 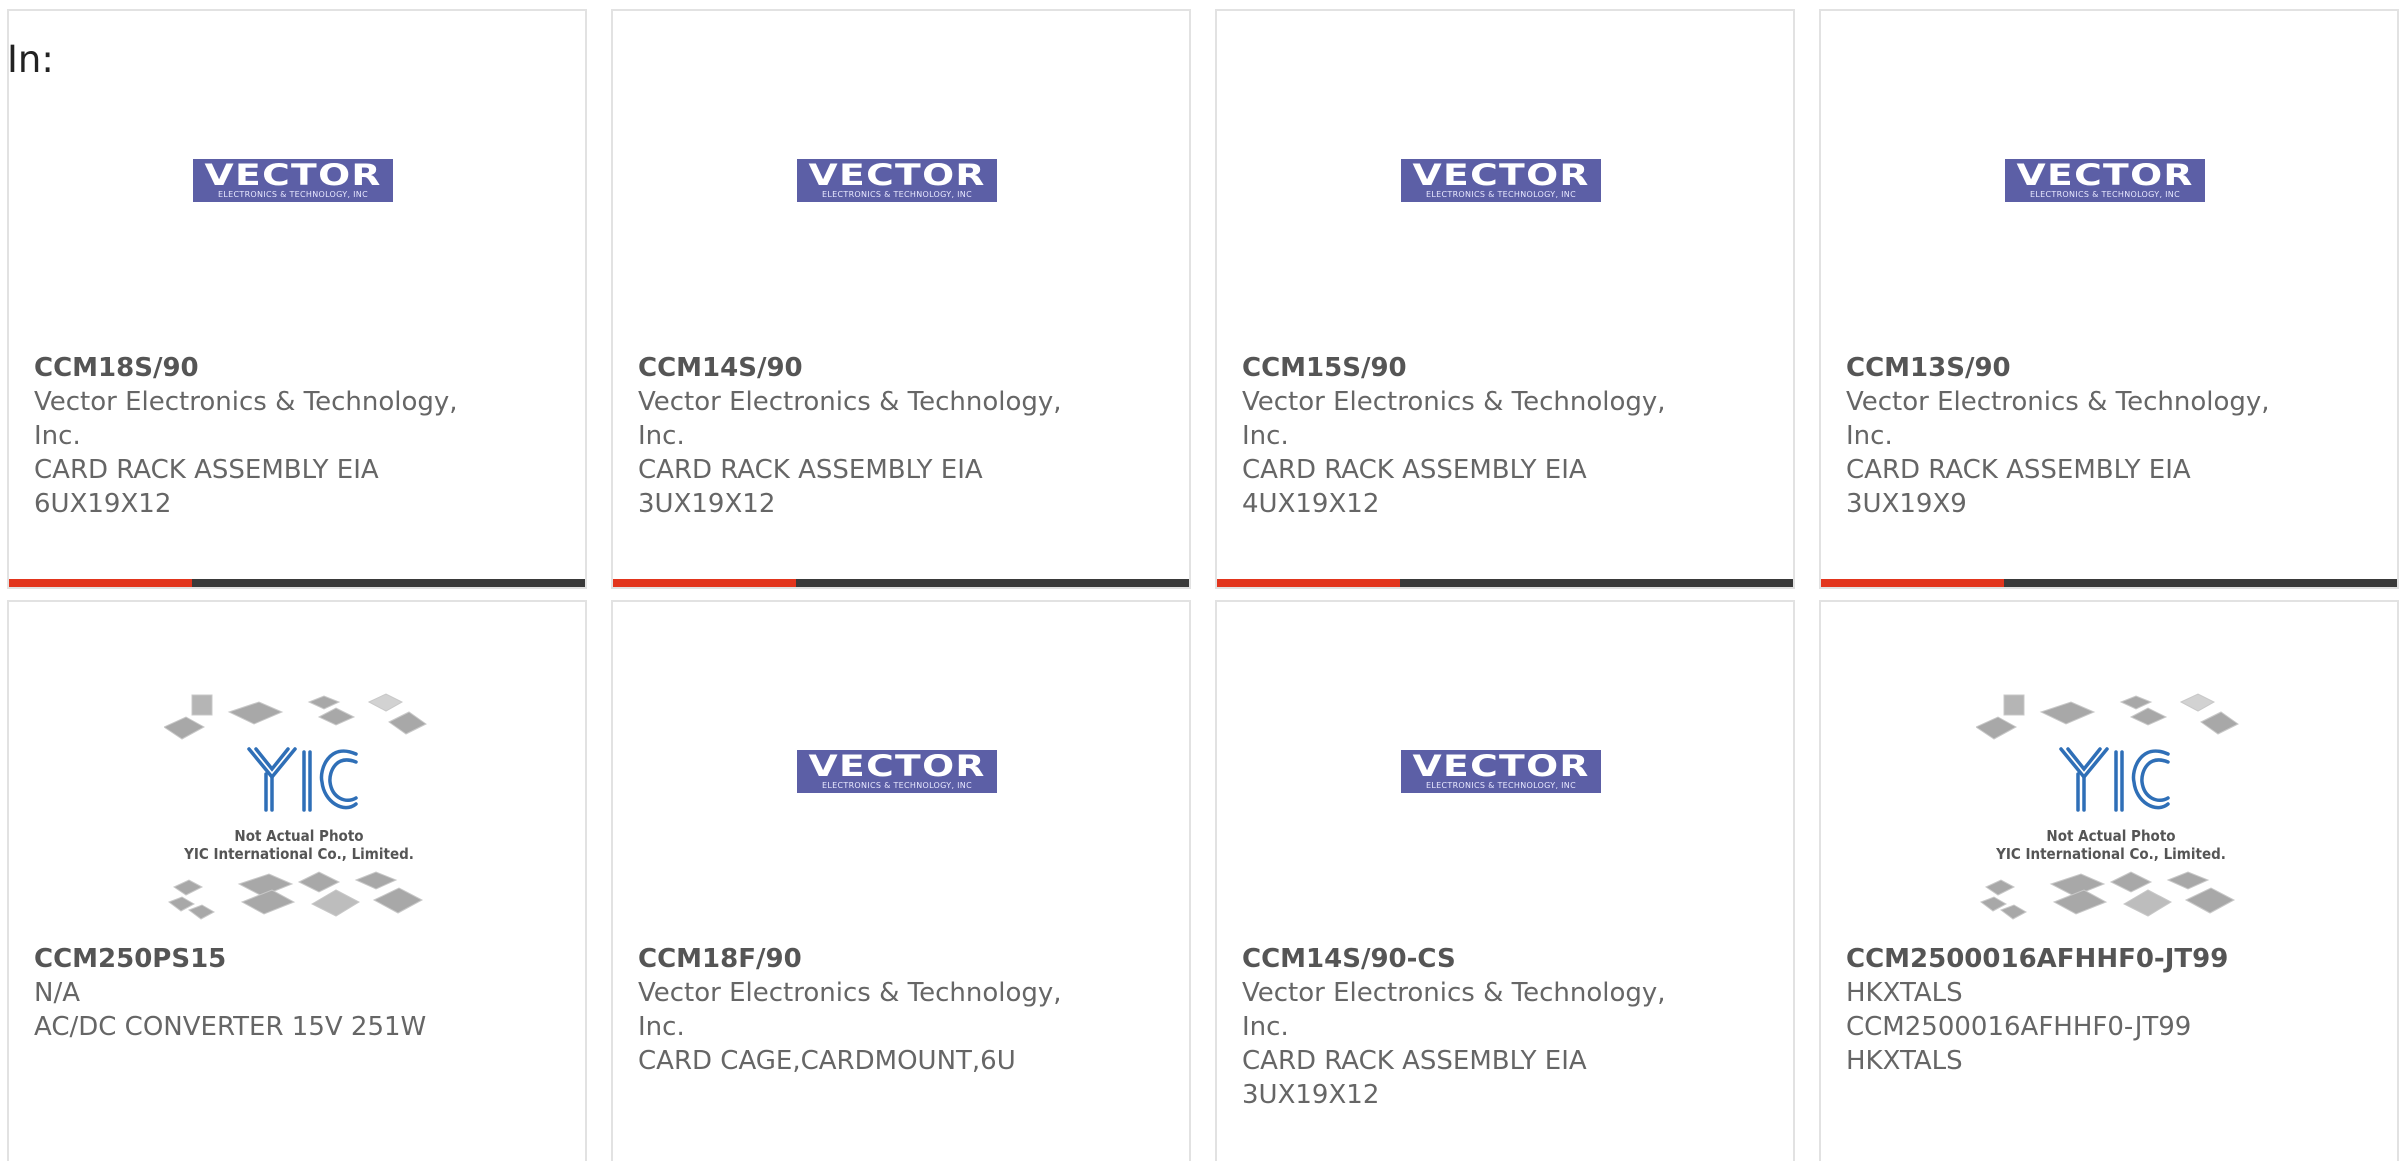 What do you see at coordinates (2071, 959) in the screenshot?
I see `part-number-link: CCM2500016AFHHF0-JT99` at bounding box center [2071, 959].